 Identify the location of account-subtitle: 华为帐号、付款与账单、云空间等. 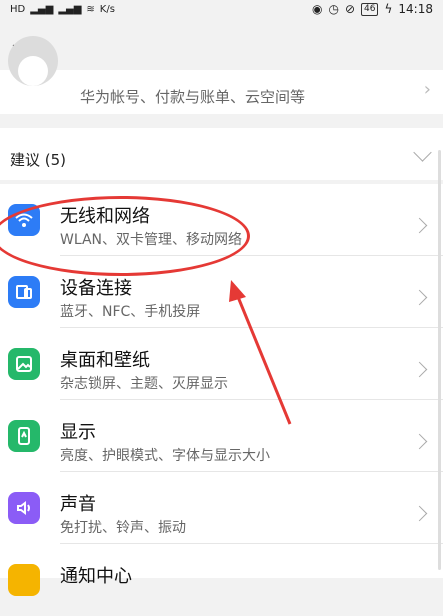
(193, 97).